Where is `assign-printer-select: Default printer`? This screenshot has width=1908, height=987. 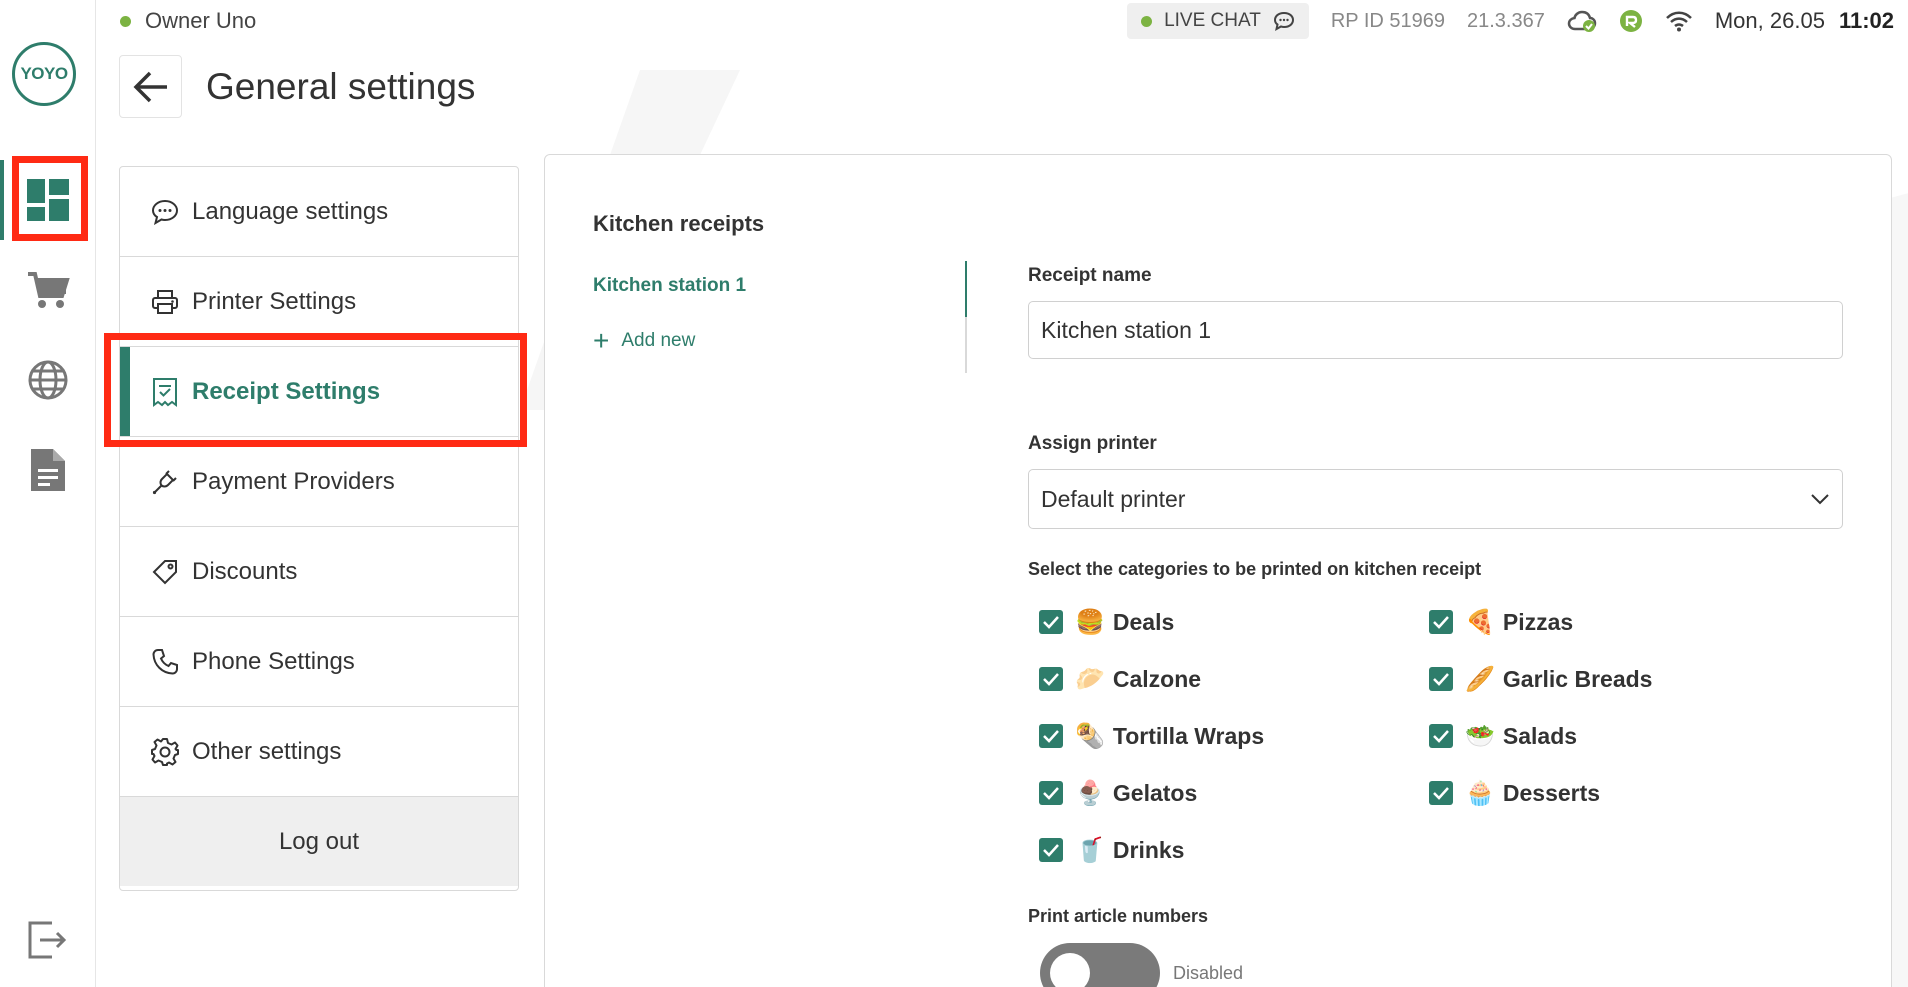 assign-printer-select: Default printer is located at coordinates (1435, 499).